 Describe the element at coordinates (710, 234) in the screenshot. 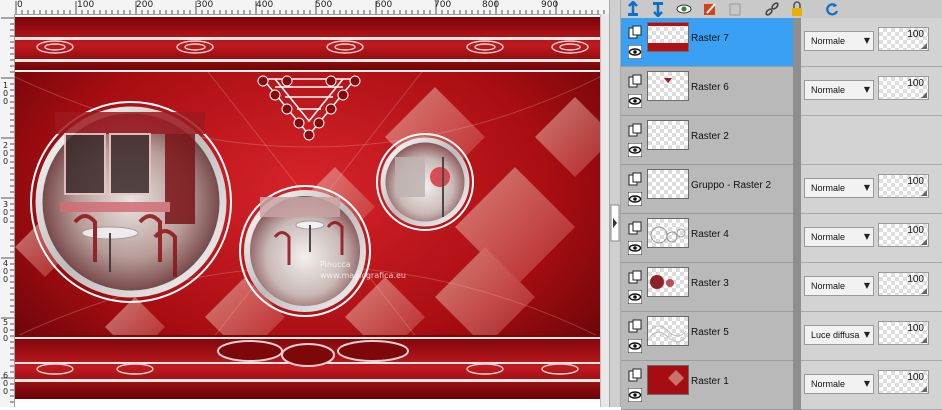

I see `layer-name: Raster 4` at that location.